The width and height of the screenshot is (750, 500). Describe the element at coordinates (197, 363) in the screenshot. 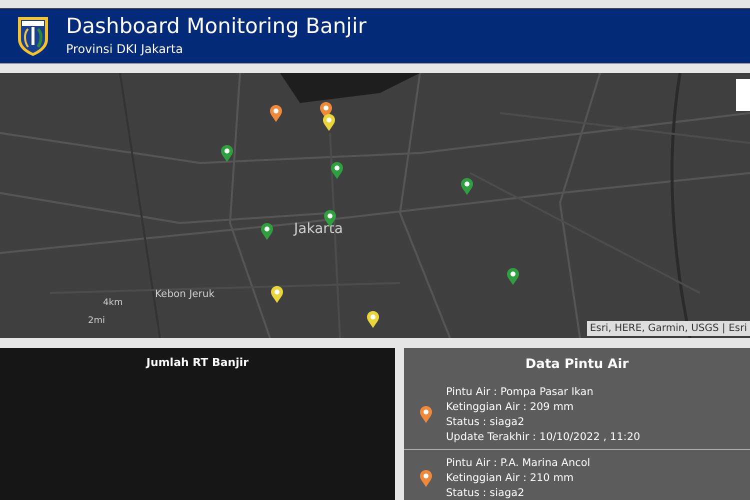

I see `panel-title: Jumlah RT Banjir` at that location.